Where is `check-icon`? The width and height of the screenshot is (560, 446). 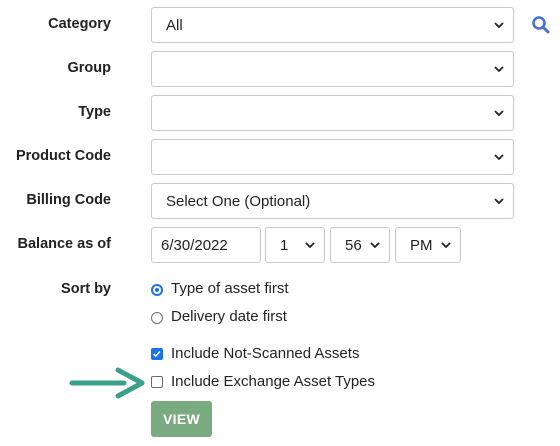
check-icon is located at coordinates (157, 354).